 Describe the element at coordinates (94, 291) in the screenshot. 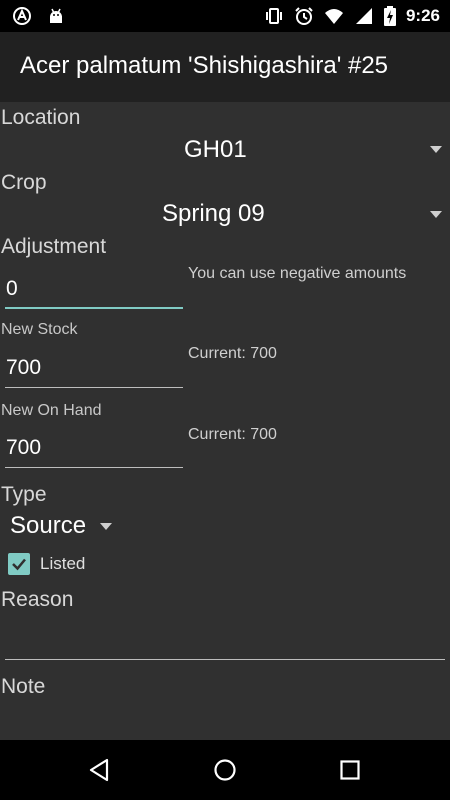

I see `adjustment-input: 0` at that location.